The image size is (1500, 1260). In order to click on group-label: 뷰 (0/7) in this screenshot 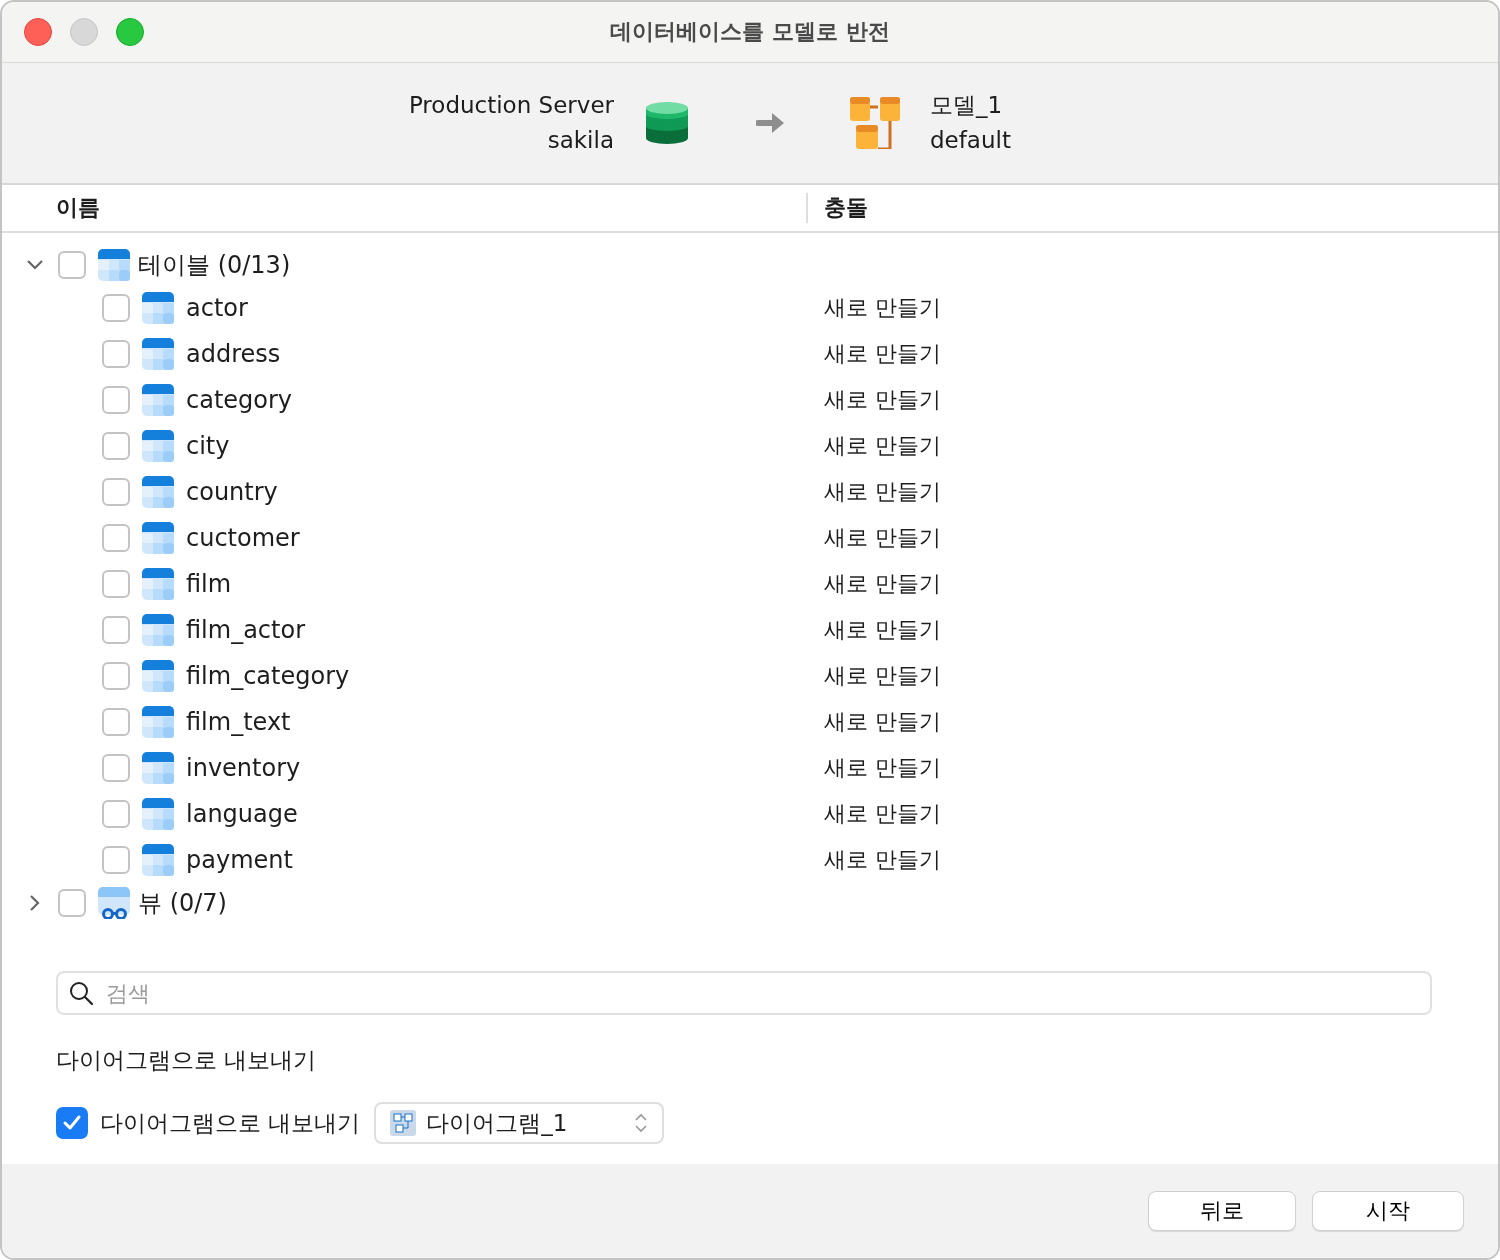, I will do `click(182, 903)`.